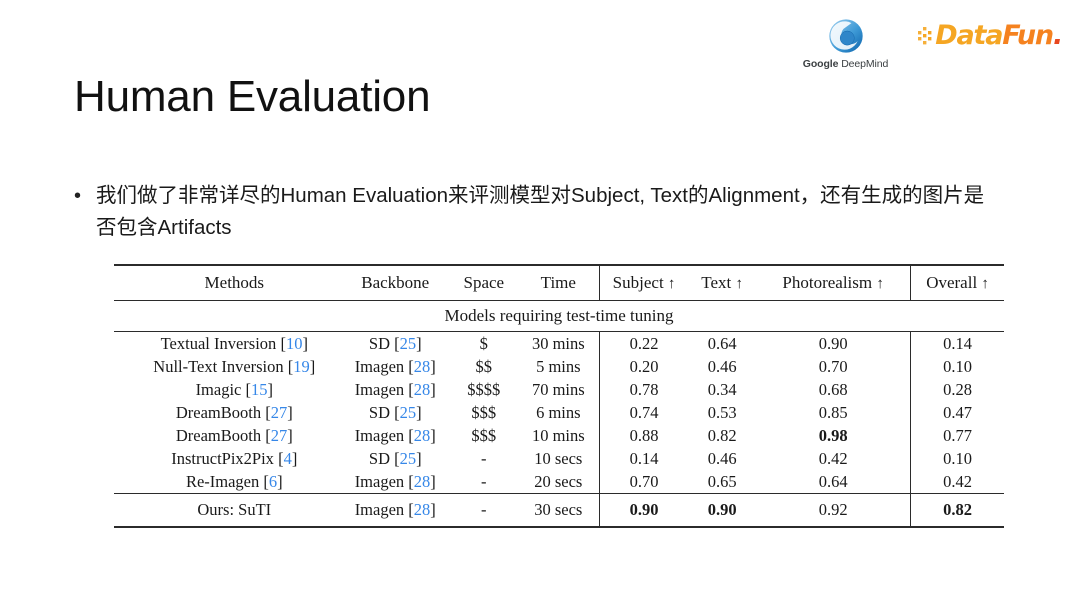 The height and width of the screenshot is (607, 1080). I want to click on method-name: Imagic, so click(218, 389).